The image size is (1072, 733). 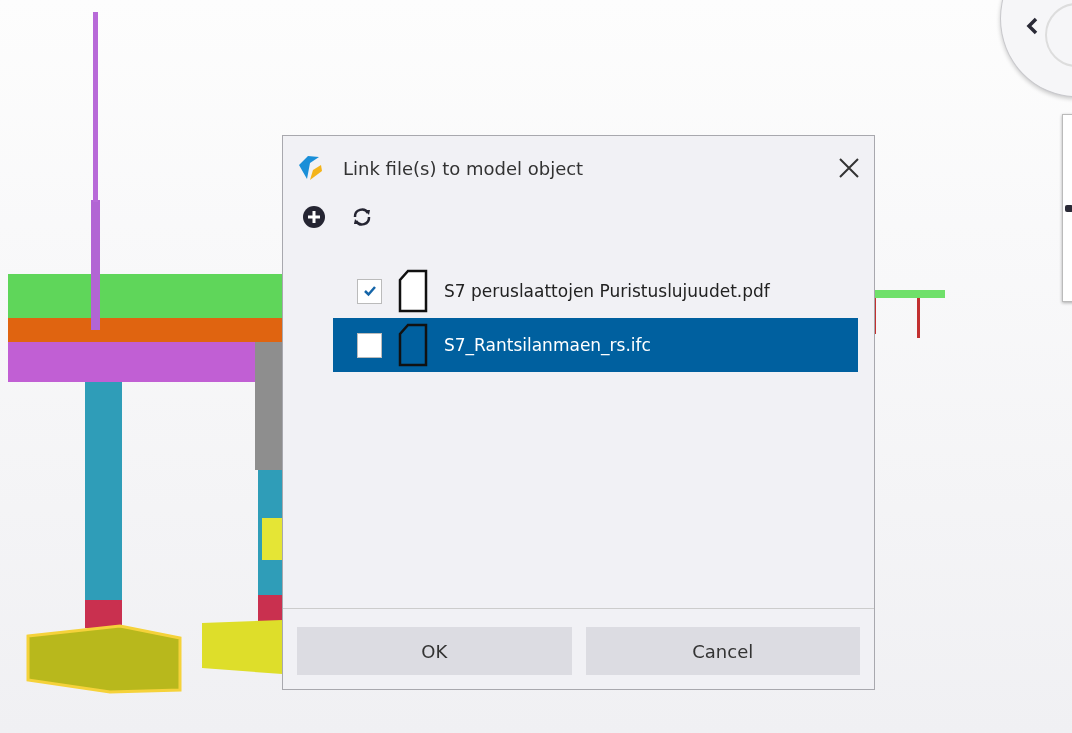 I want to click on close-icon, so click(x=849, y=168).